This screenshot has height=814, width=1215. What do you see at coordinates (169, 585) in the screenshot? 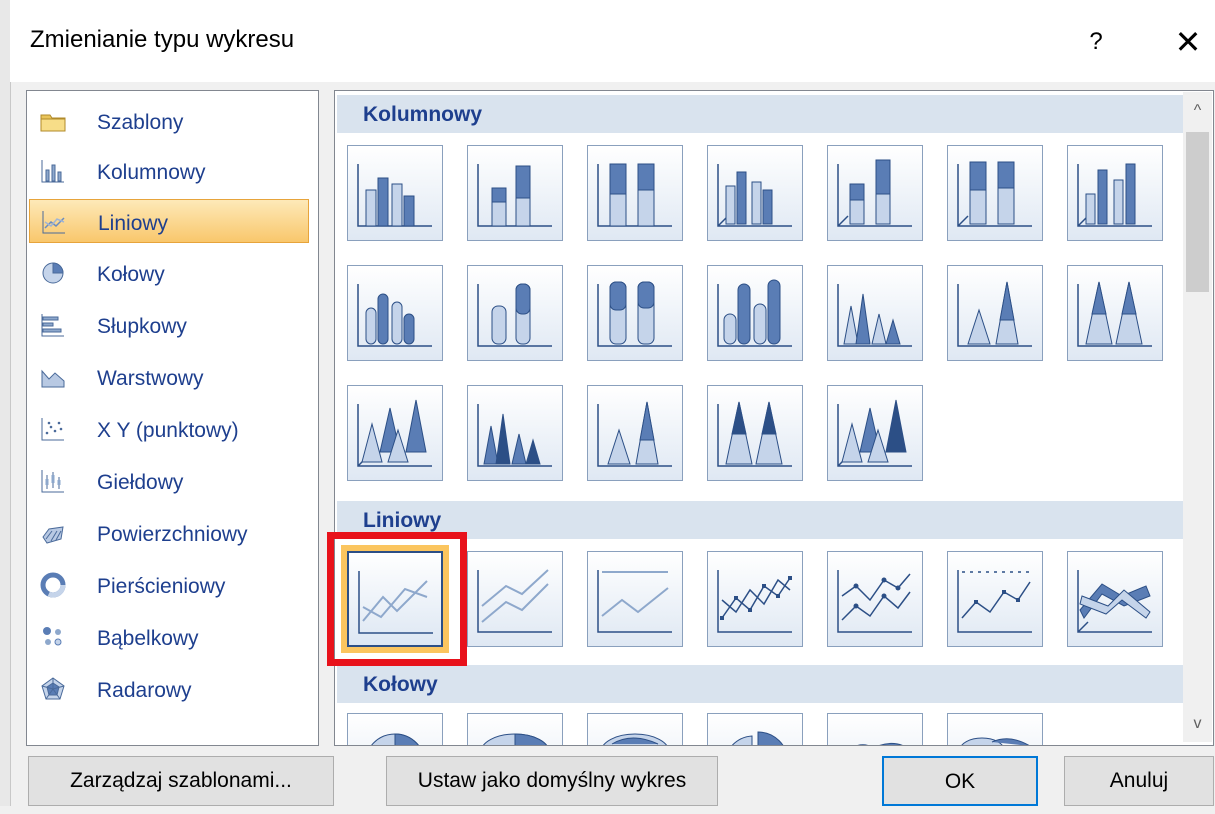
I see `chart-type-pierscieniowy: Pierścieniowy` at bounding box center [169, 585].